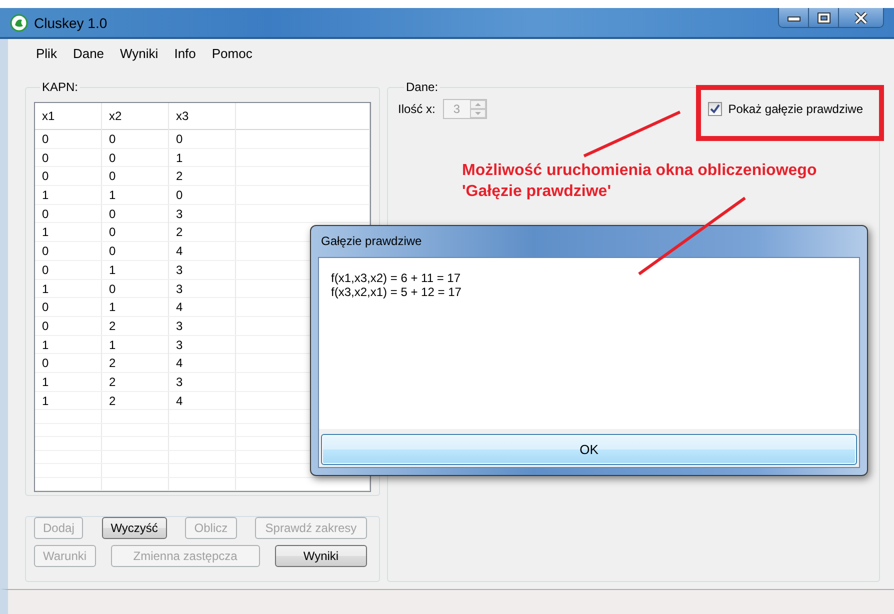 The height and width of the screenshot is (614, 894). Describe the element at coordinates (135, 116) in the screenshot. I see `column-header: x2` at that location.